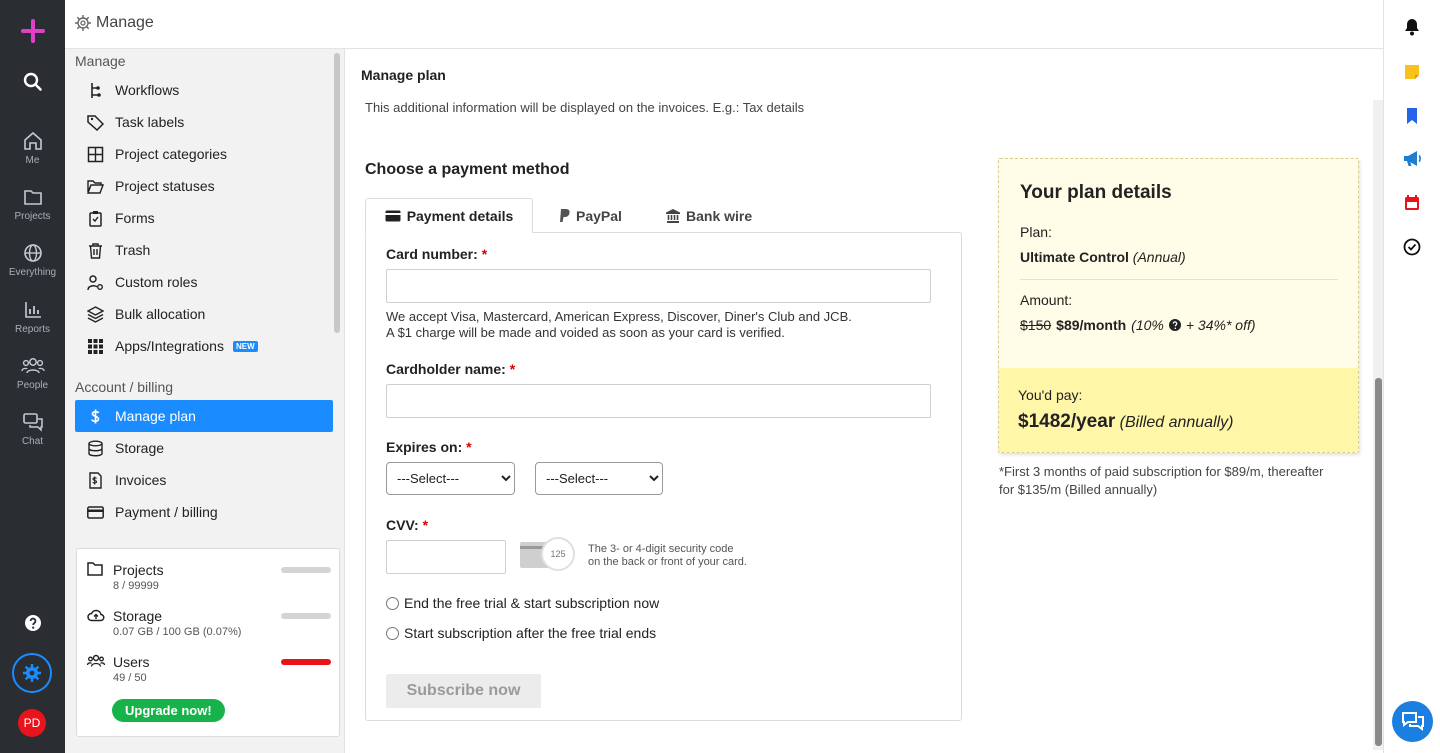  What do you see at coordinates (1174, 325) in the screenshot?
I see `info-icon` at bounding box center [1174, 325].